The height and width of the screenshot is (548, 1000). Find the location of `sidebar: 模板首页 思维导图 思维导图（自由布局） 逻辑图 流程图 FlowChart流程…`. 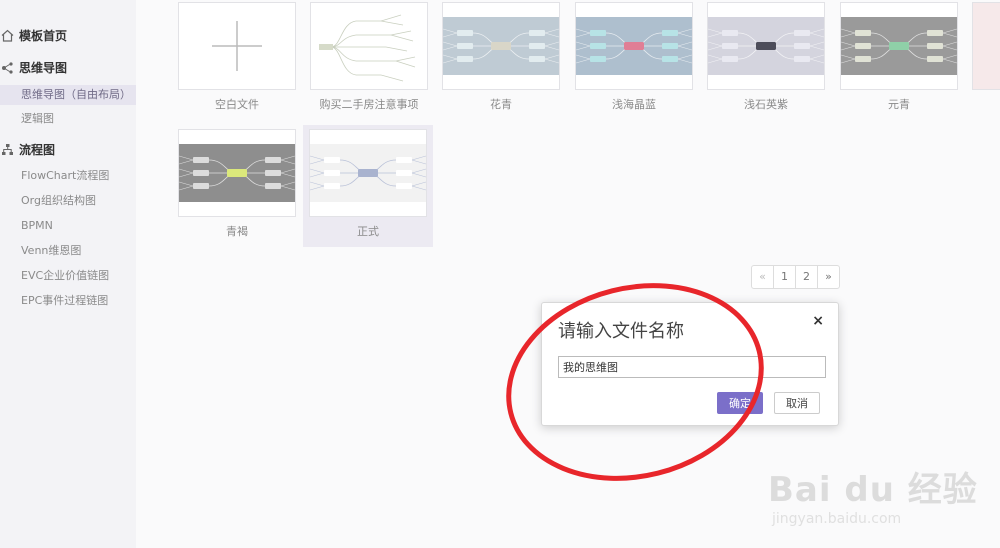

sidebar: 模板首页 思维导图 思维导图（自由布局） 逻辑图 流程图 FlowChart流程… is located at coordinates (68, 274).